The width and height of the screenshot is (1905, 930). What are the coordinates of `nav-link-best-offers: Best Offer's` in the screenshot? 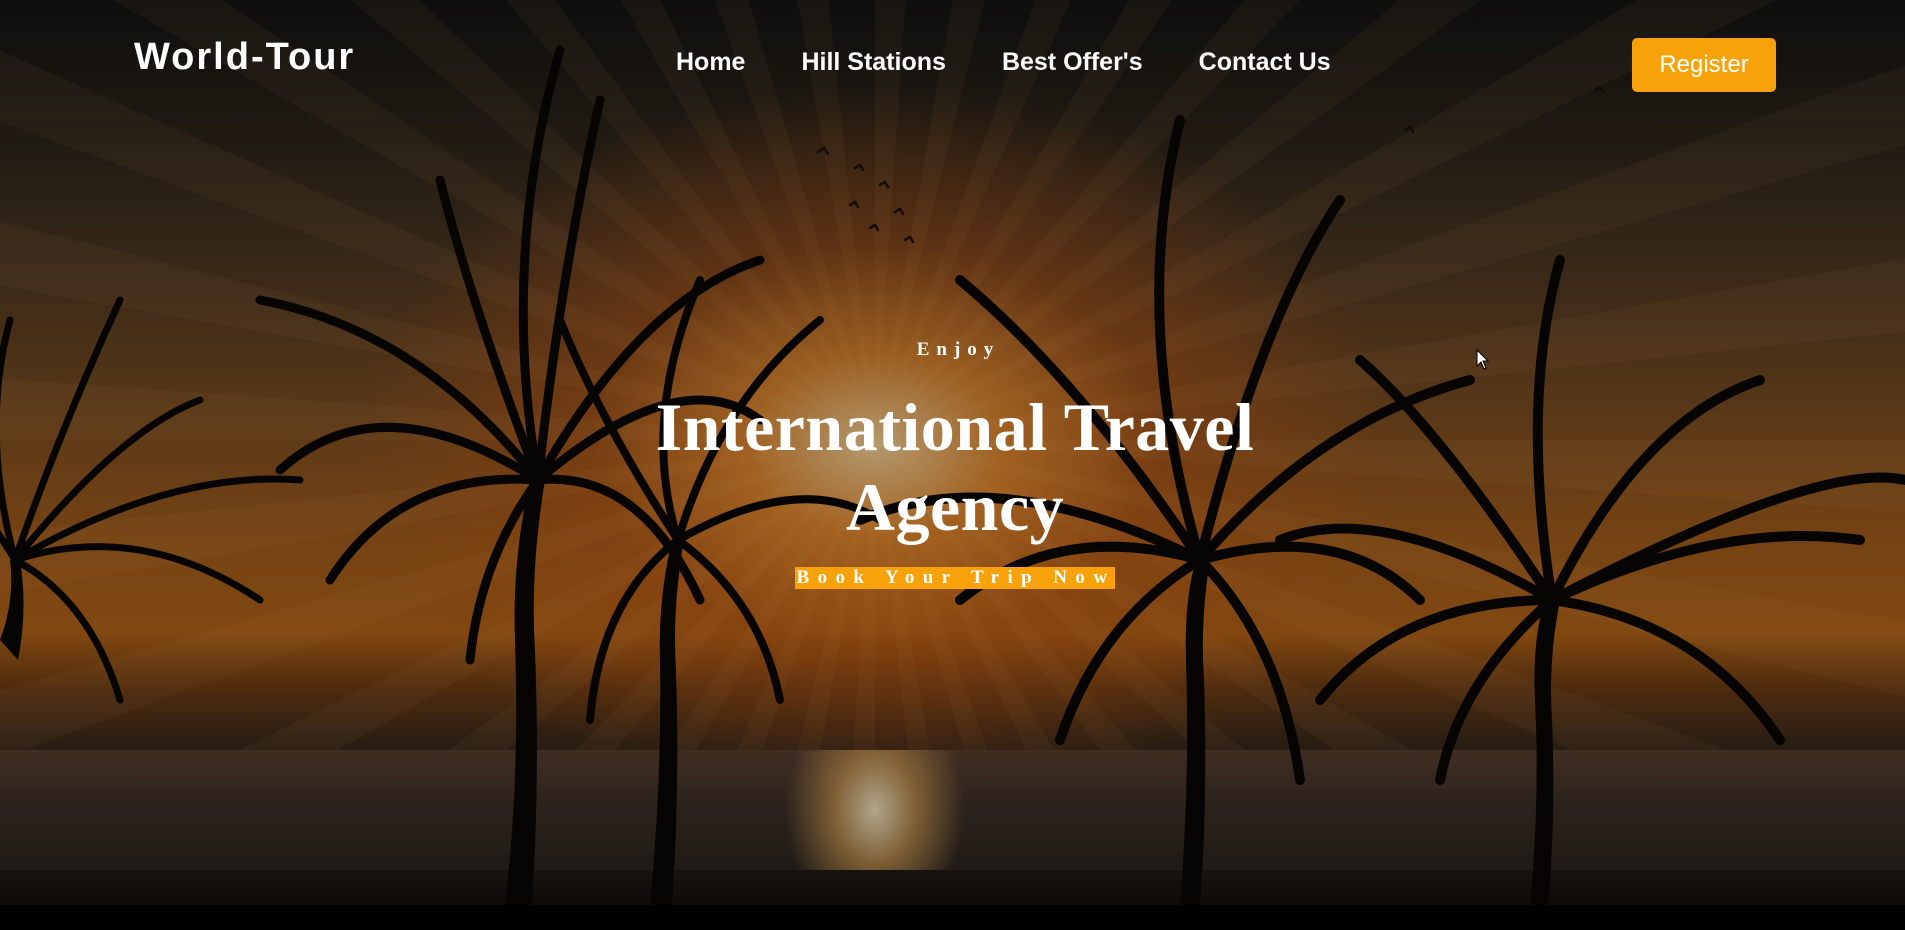 It's located at (1072, 62).